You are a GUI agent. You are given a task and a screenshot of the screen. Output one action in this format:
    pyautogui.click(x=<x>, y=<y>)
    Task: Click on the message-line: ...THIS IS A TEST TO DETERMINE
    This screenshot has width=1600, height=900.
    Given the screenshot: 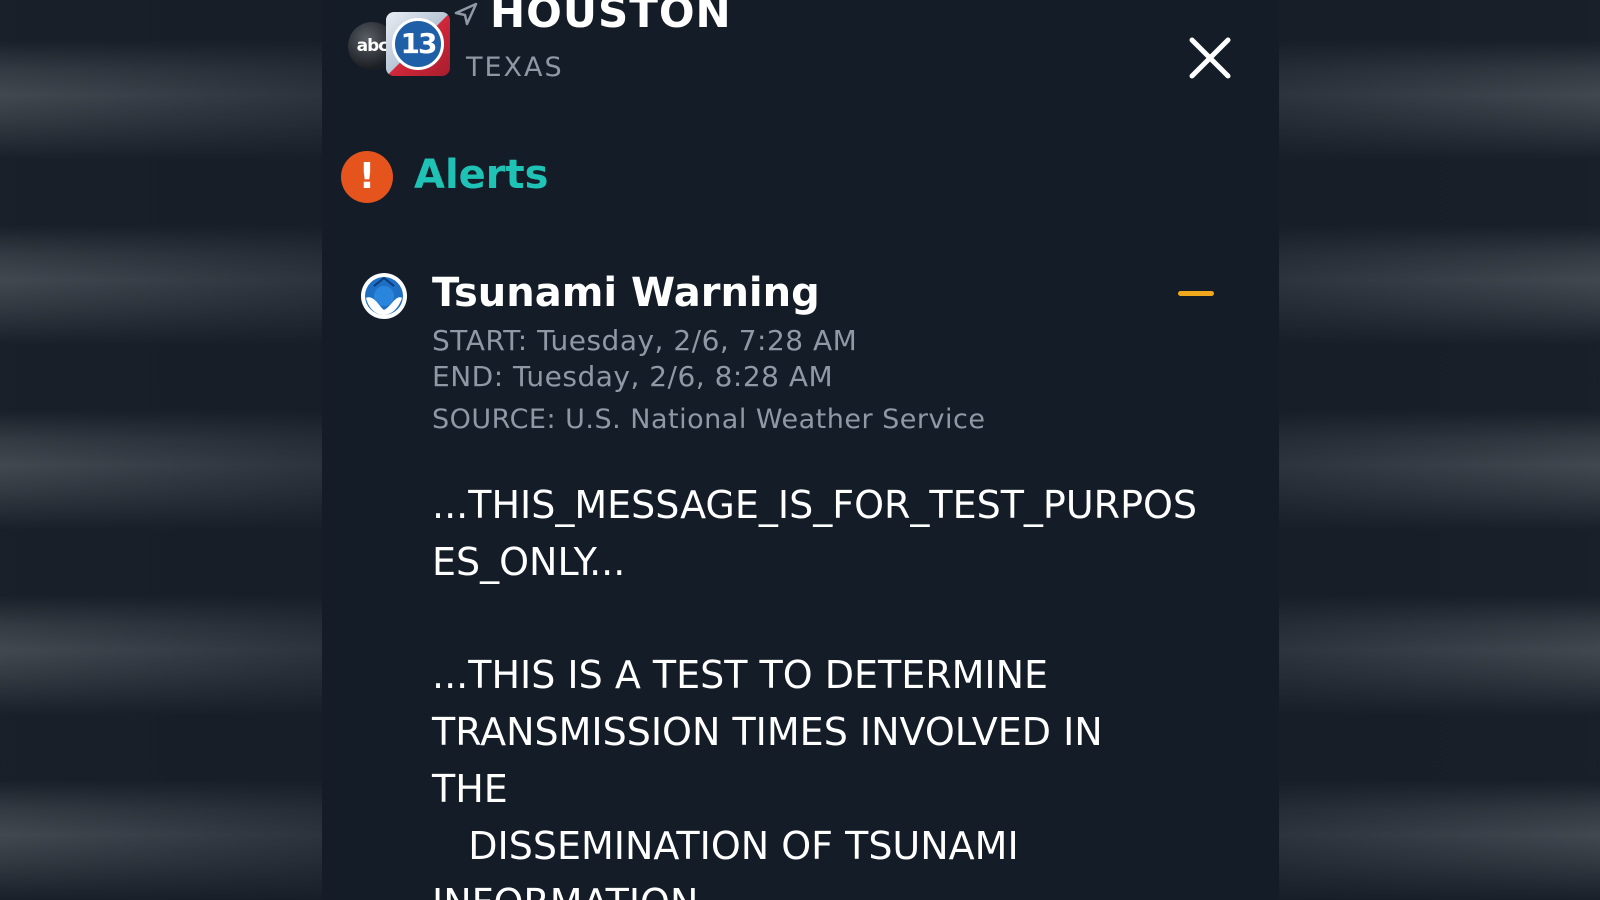 What is the action you would take?
    pyautogui.click(x=740, y=675)
    